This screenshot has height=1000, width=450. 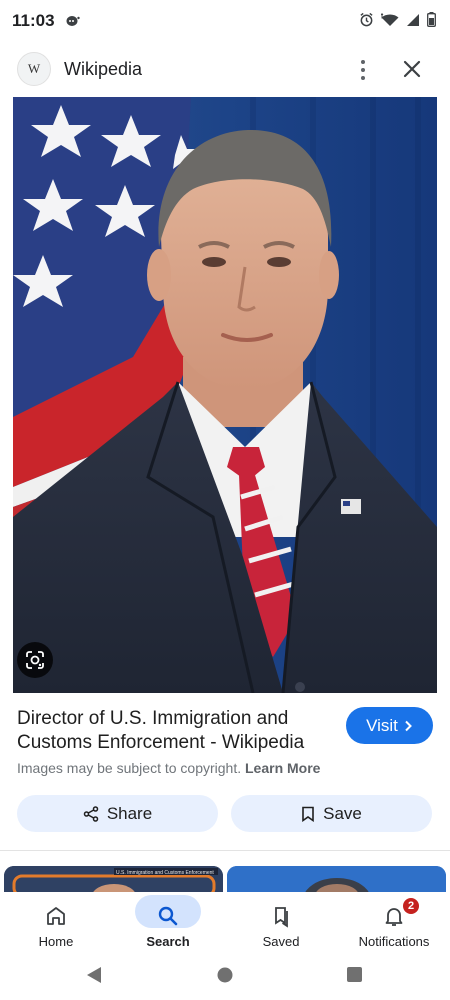 What do you see at coordinates (73, 23) in the screenshot?
I see `assistant-notification-icon` at bounding box center [73, 23].